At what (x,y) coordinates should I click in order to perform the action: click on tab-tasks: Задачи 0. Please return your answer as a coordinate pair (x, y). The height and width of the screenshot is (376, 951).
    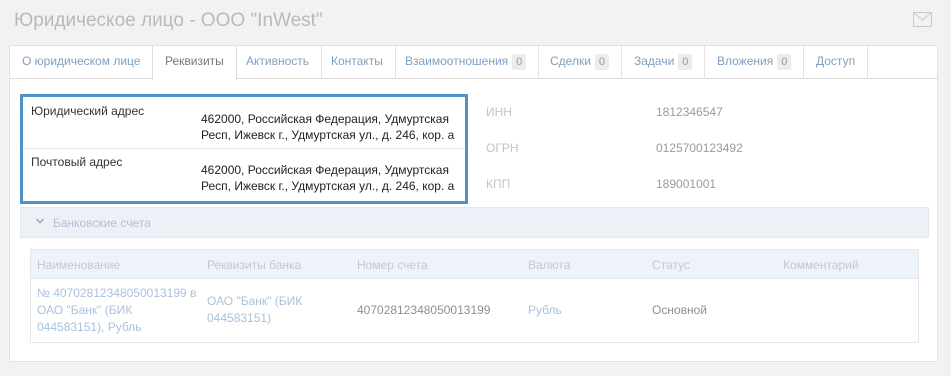
    Looking at the image, I should click on (664, 62).